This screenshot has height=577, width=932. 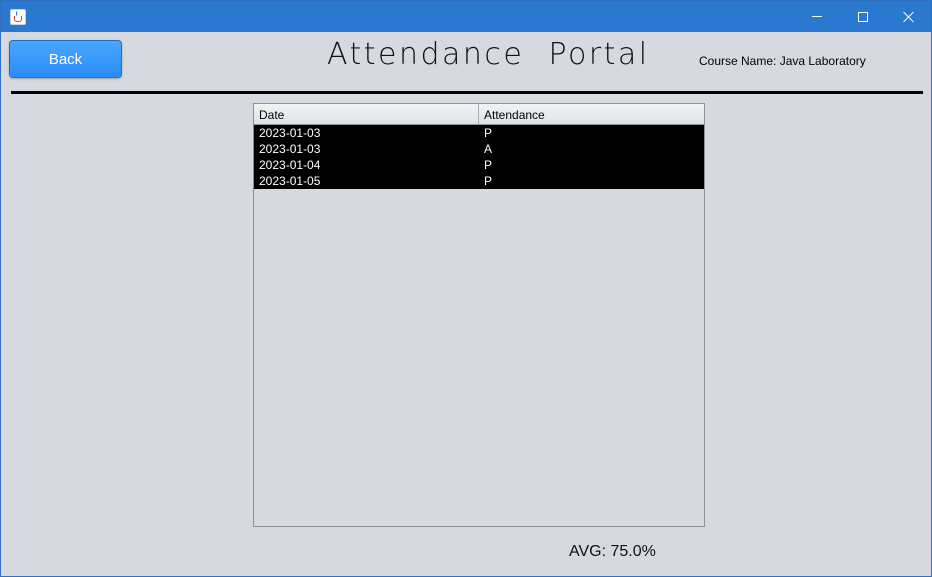 I want to click on maximize-icon, so click(x=863, y=16).